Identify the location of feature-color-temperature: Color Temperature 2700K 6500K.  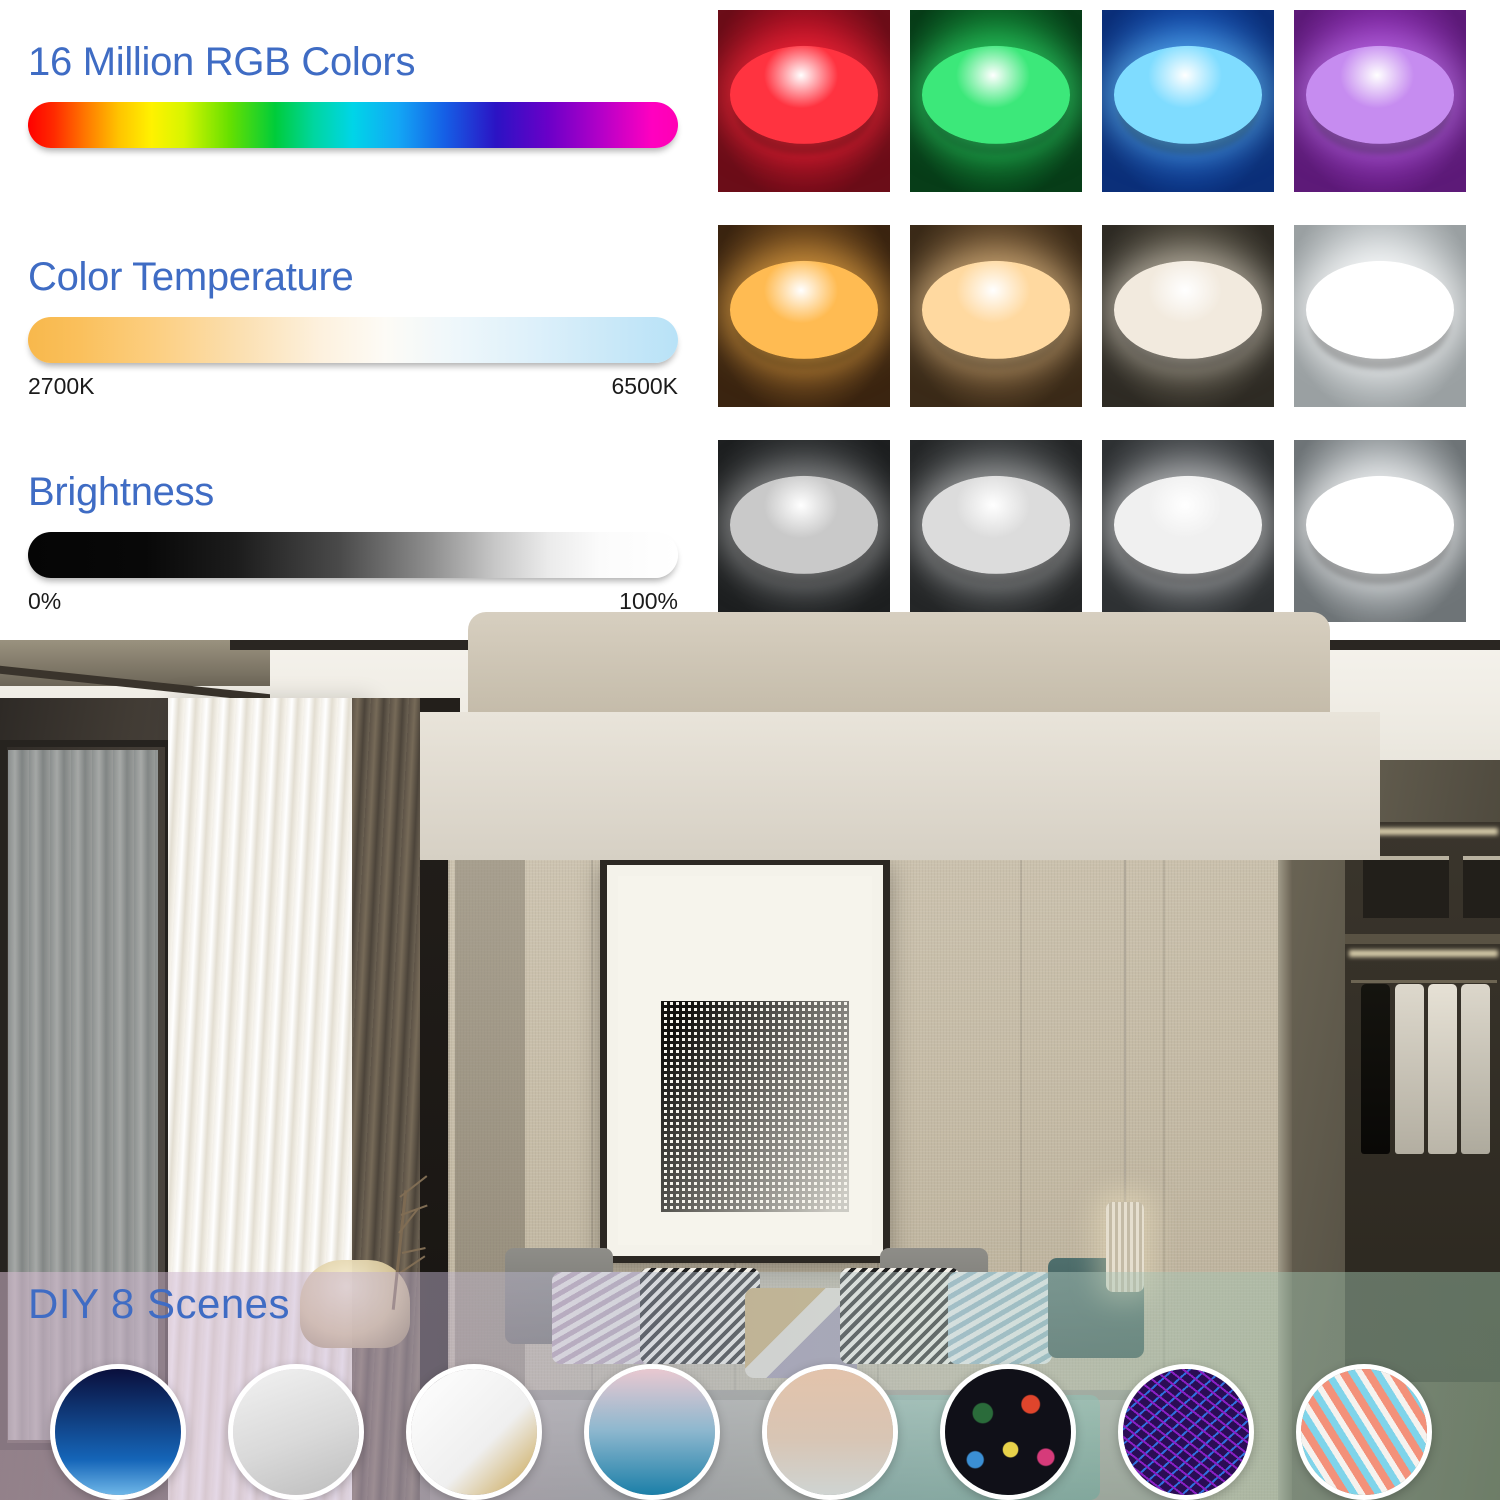
(353, 327).